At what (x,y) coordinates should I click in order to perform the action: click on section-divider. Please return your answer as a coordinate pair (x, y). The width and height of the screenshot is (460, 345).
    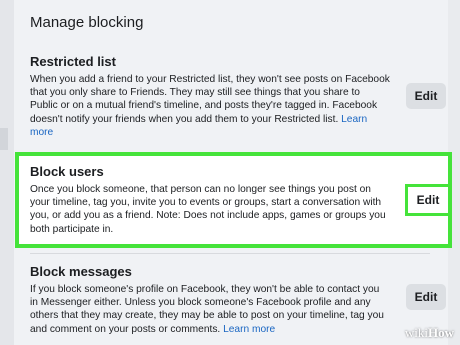
    Looking at the image, I should click on (230, 253).